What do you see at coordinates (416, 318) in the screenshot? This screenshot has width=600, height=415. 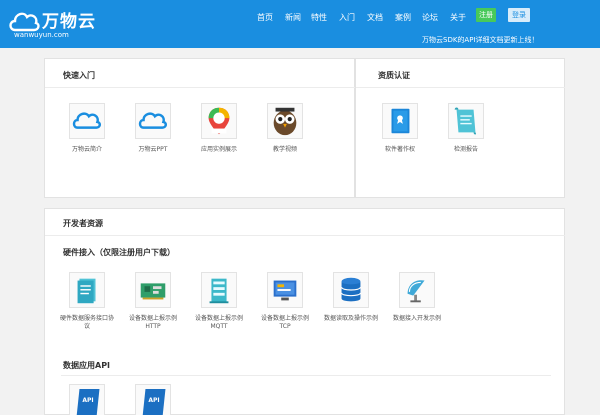 I see `tile-label: 数据接入开发示例` at bounding box center [416, 318].